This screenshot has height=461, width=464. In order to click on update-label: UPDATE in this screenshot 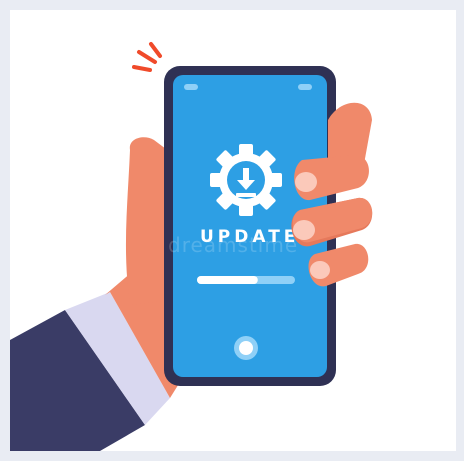, I will do `click(249, 237)`.